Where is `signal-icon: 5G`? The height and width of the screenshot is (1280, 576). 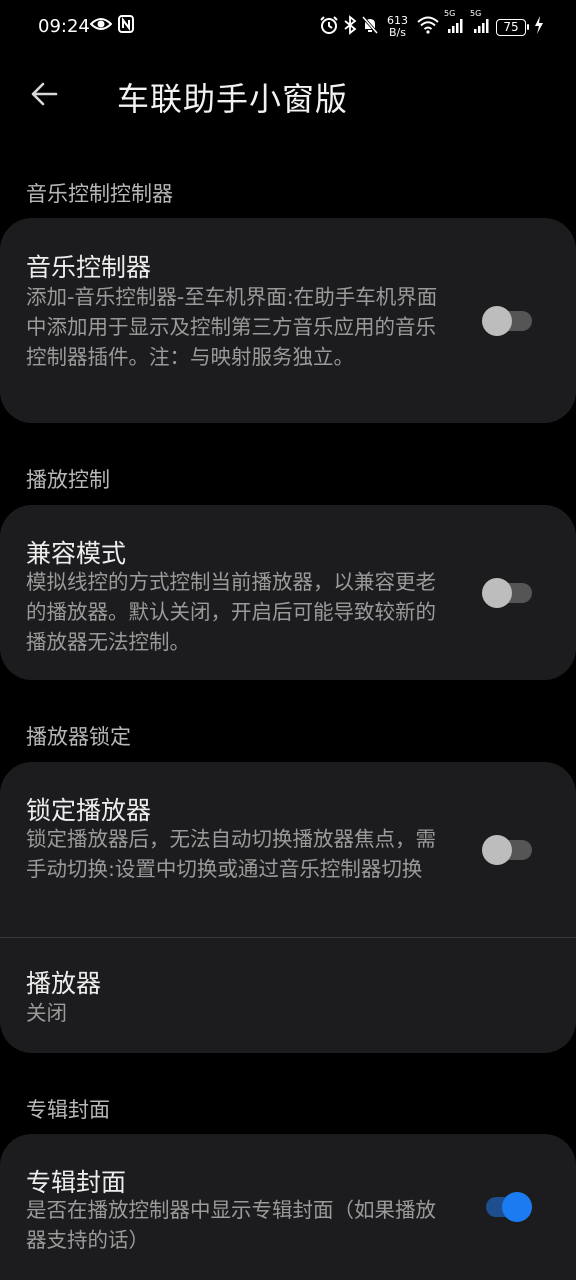
signal-icon: 5G is located at coordinates (455, 24).